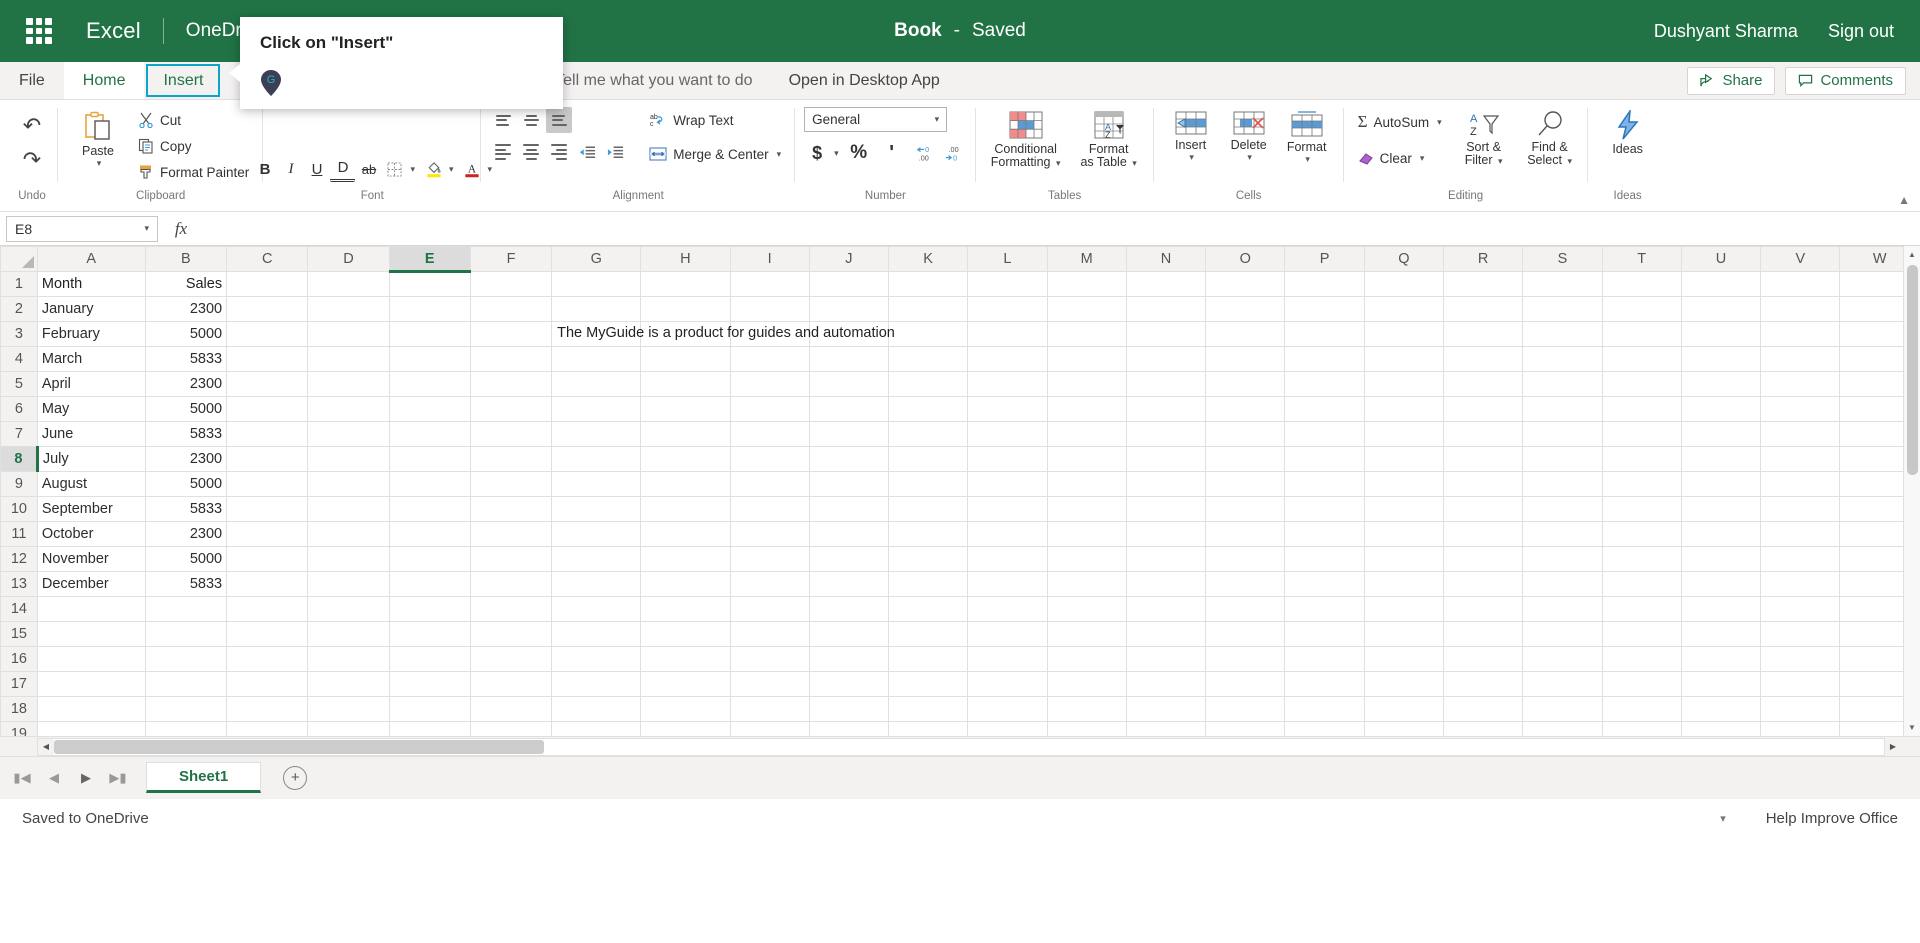 Image resolution: width=1920 pixels, height=943 pixels. I want to click on copy-button: Copy, so click(193, 146).